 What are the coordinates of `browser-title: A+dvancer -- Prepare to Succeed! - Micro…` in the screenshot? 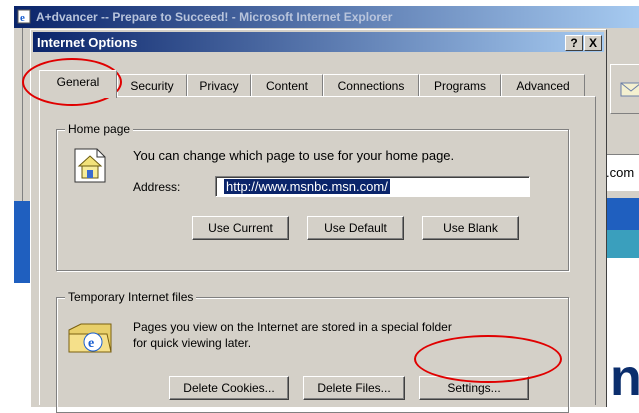 It's located at (214, 17).